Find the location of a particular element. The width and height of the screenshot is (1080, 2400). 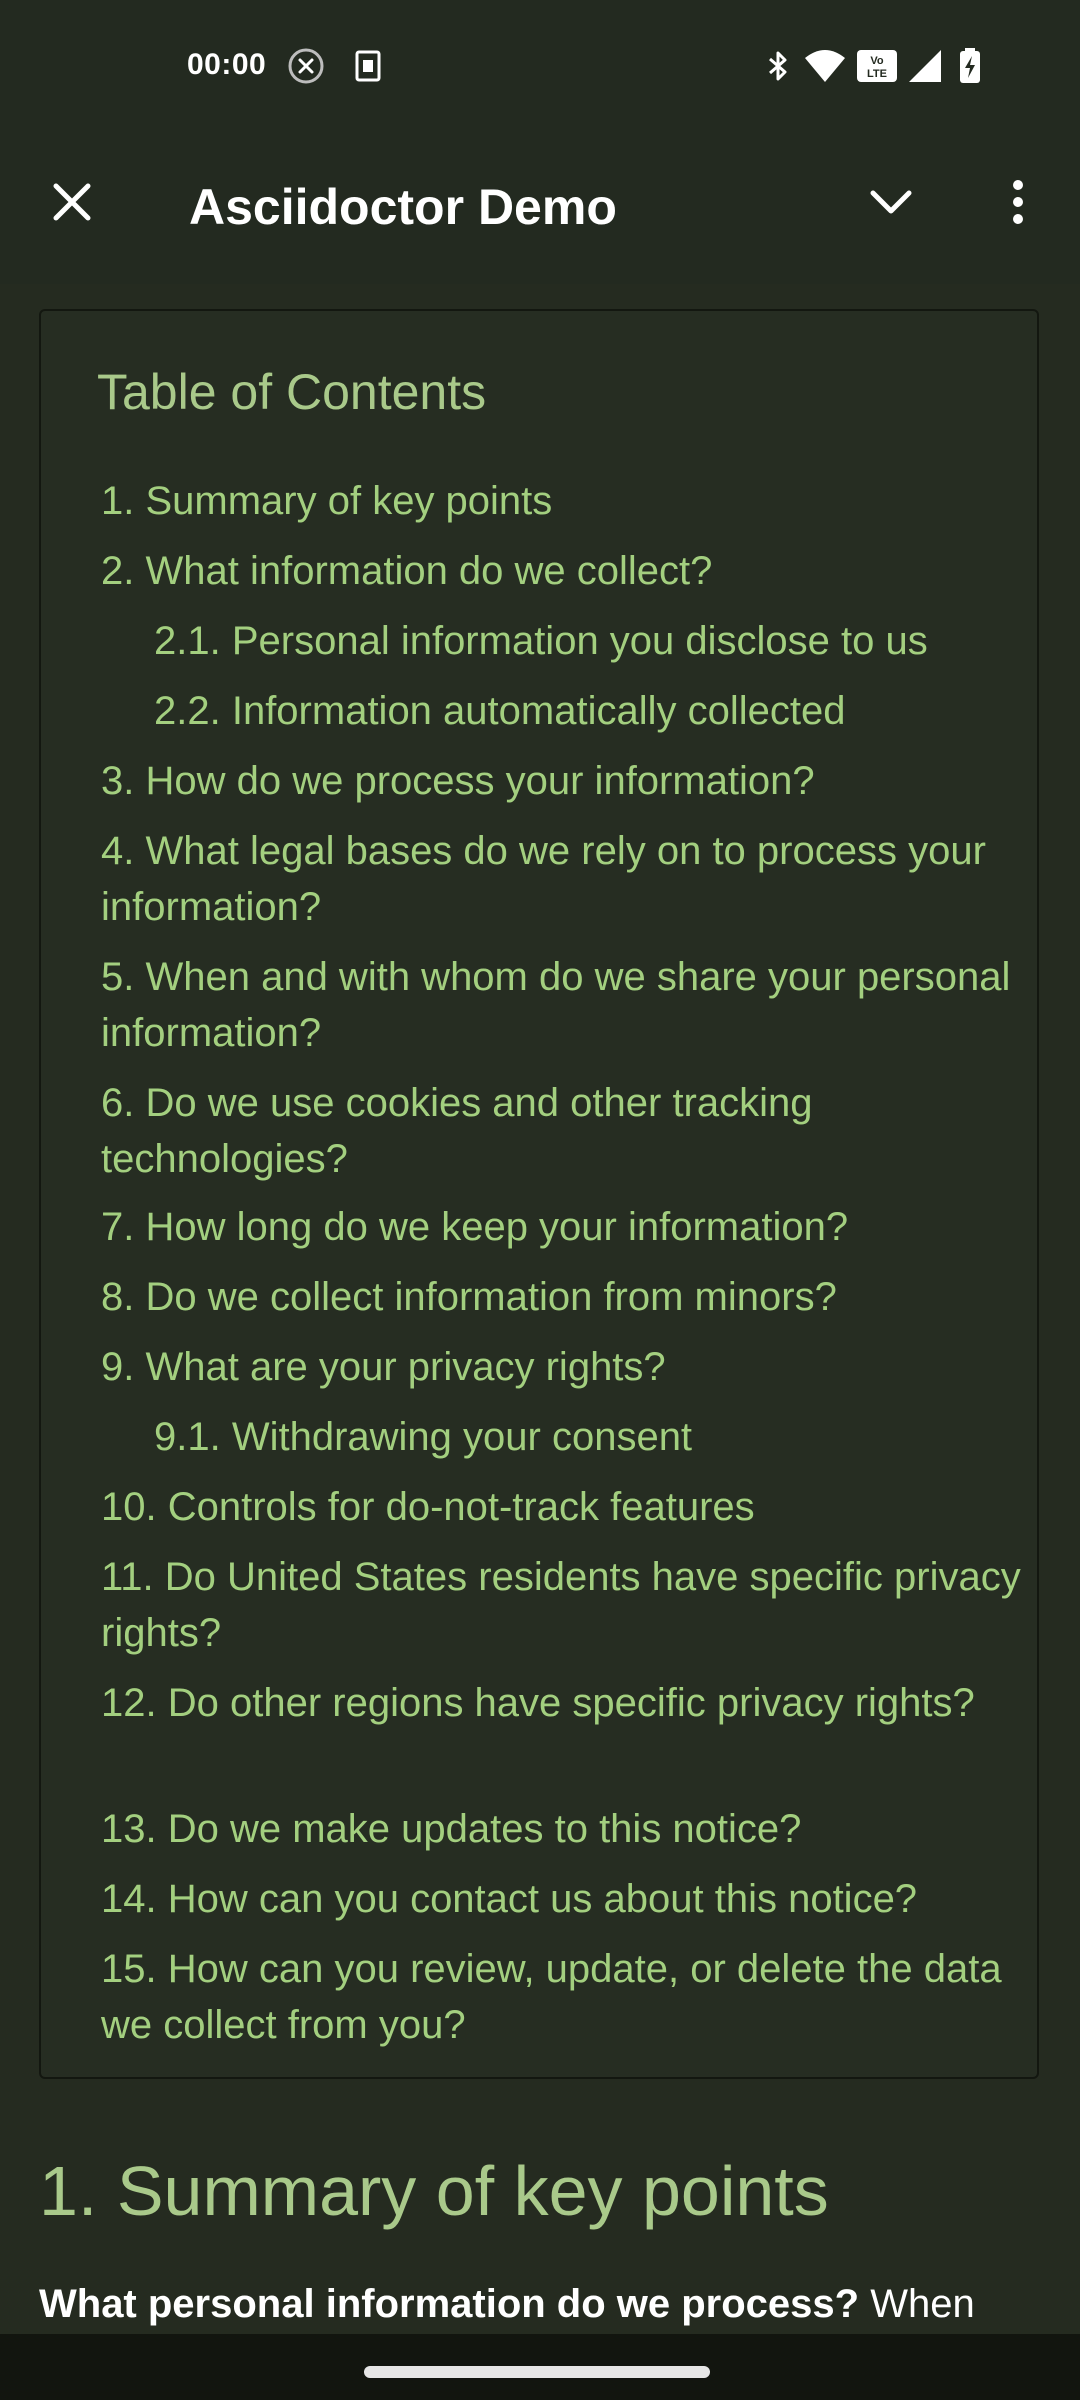

chevron-down-icon is located at coordinates (891, 204).